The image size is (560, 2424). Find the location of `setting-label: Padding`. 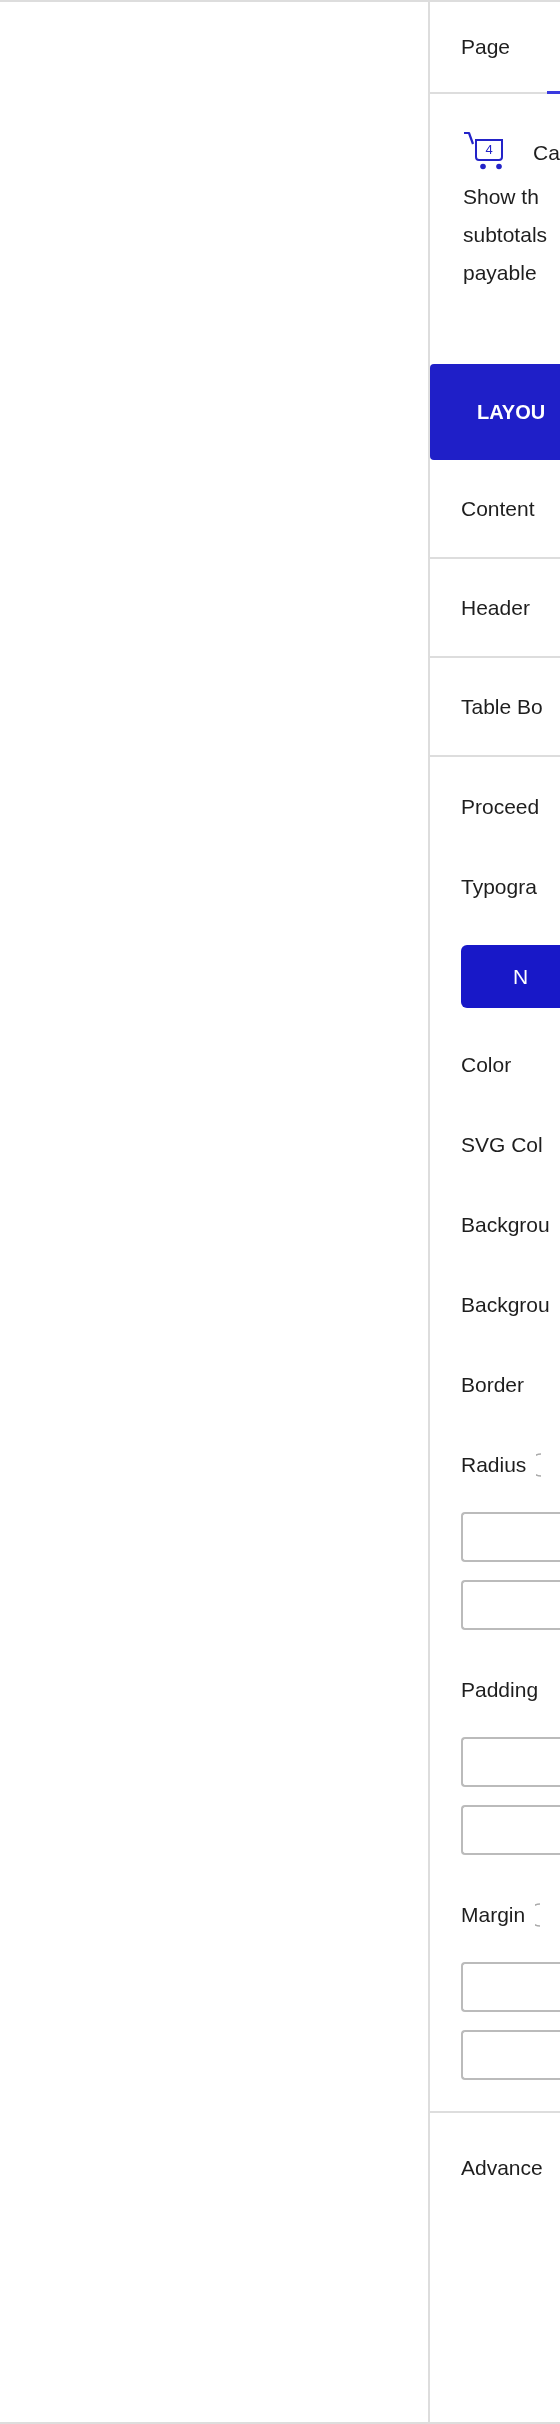

setting-label: Padding is located at coordinates (500, 1690).